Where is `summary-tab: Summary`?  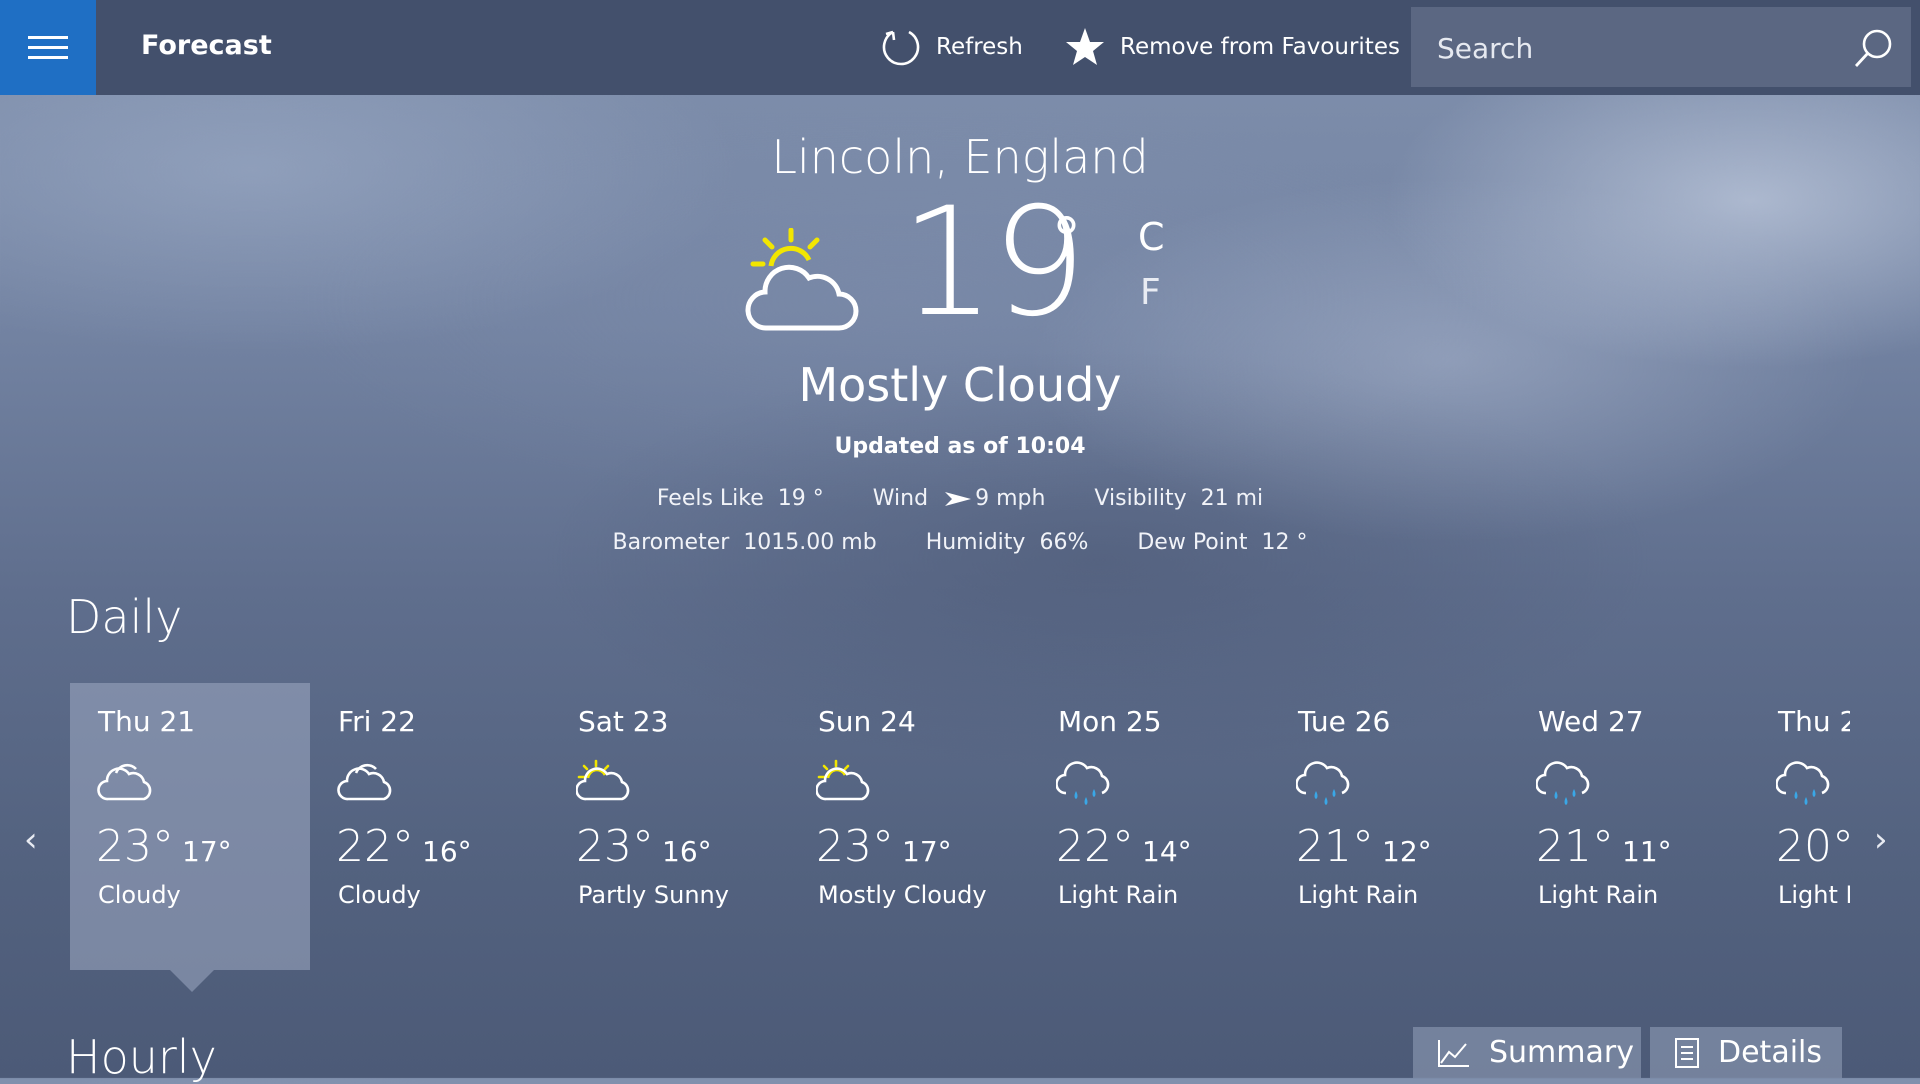
summary-tab: Summary is located at coordinates (1527, 1052).